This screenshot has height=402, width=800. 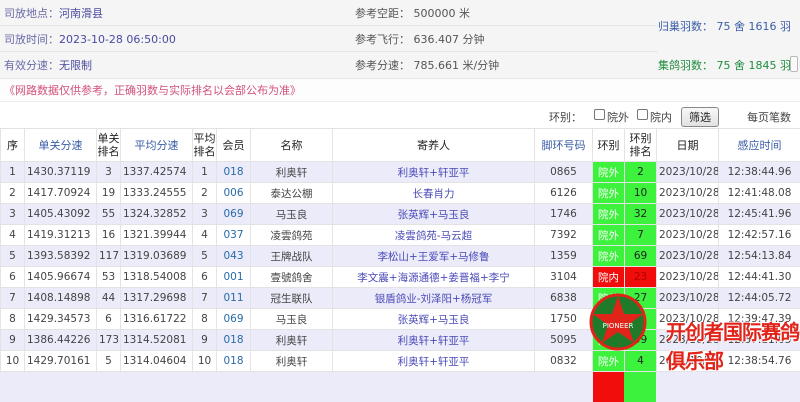 I want to click on cell-type-rank: 10, so click(x=640, y=193).